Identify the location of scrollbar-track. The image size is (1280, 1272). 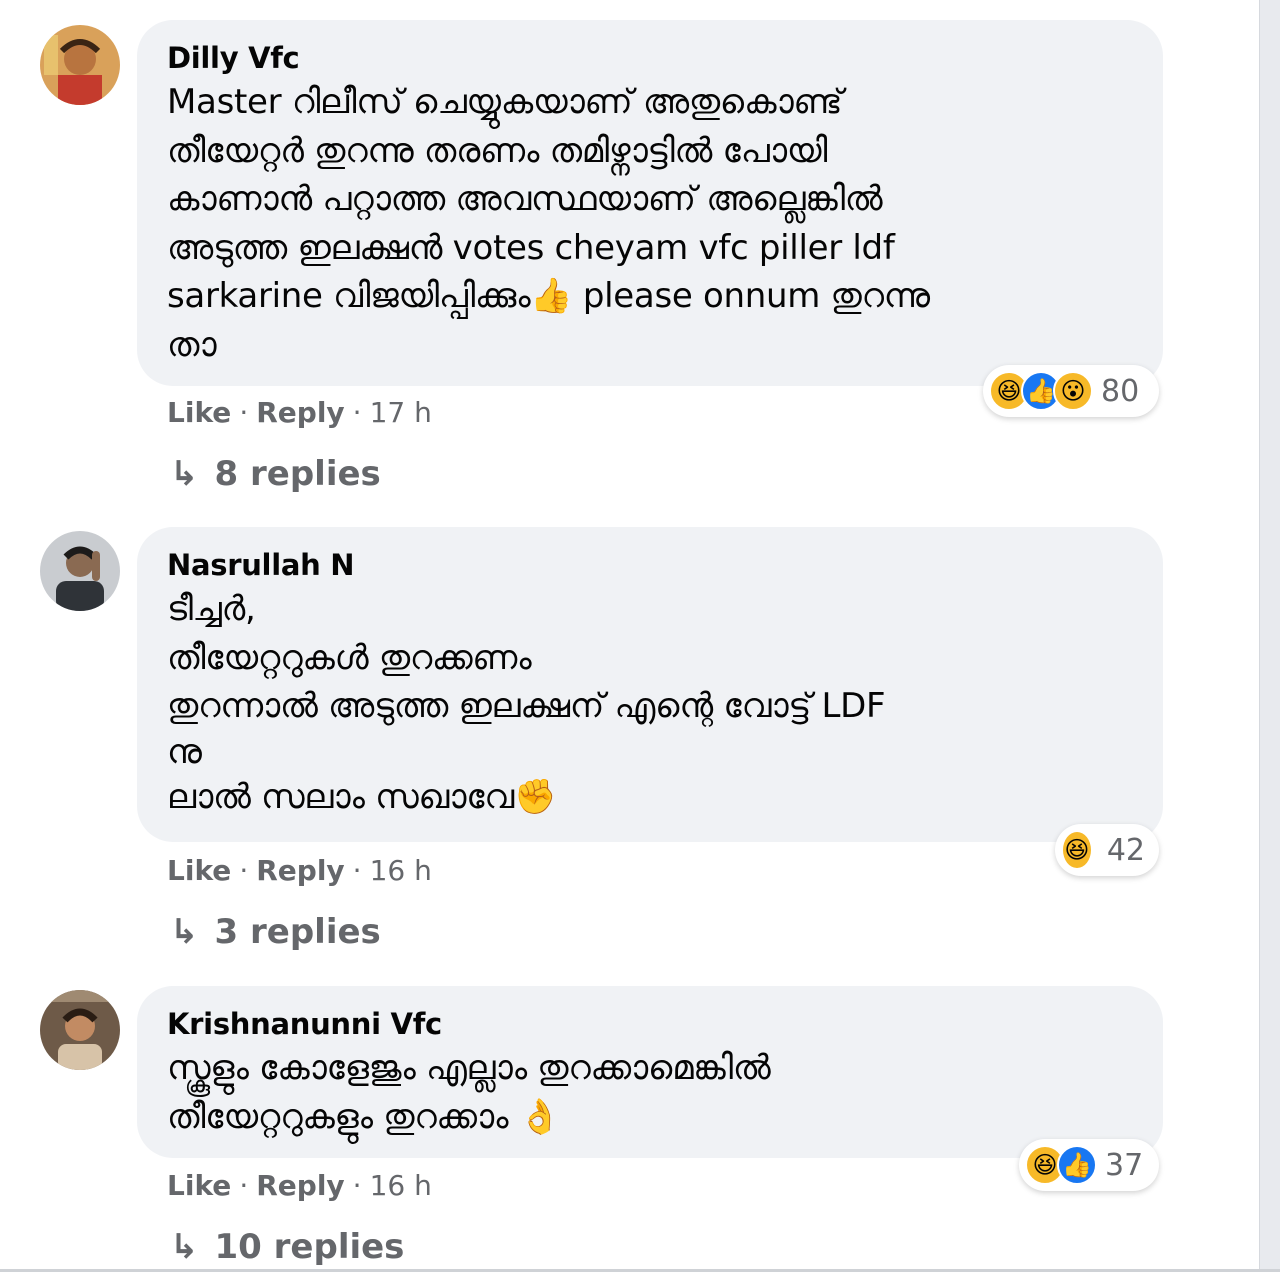
(1269, 636).